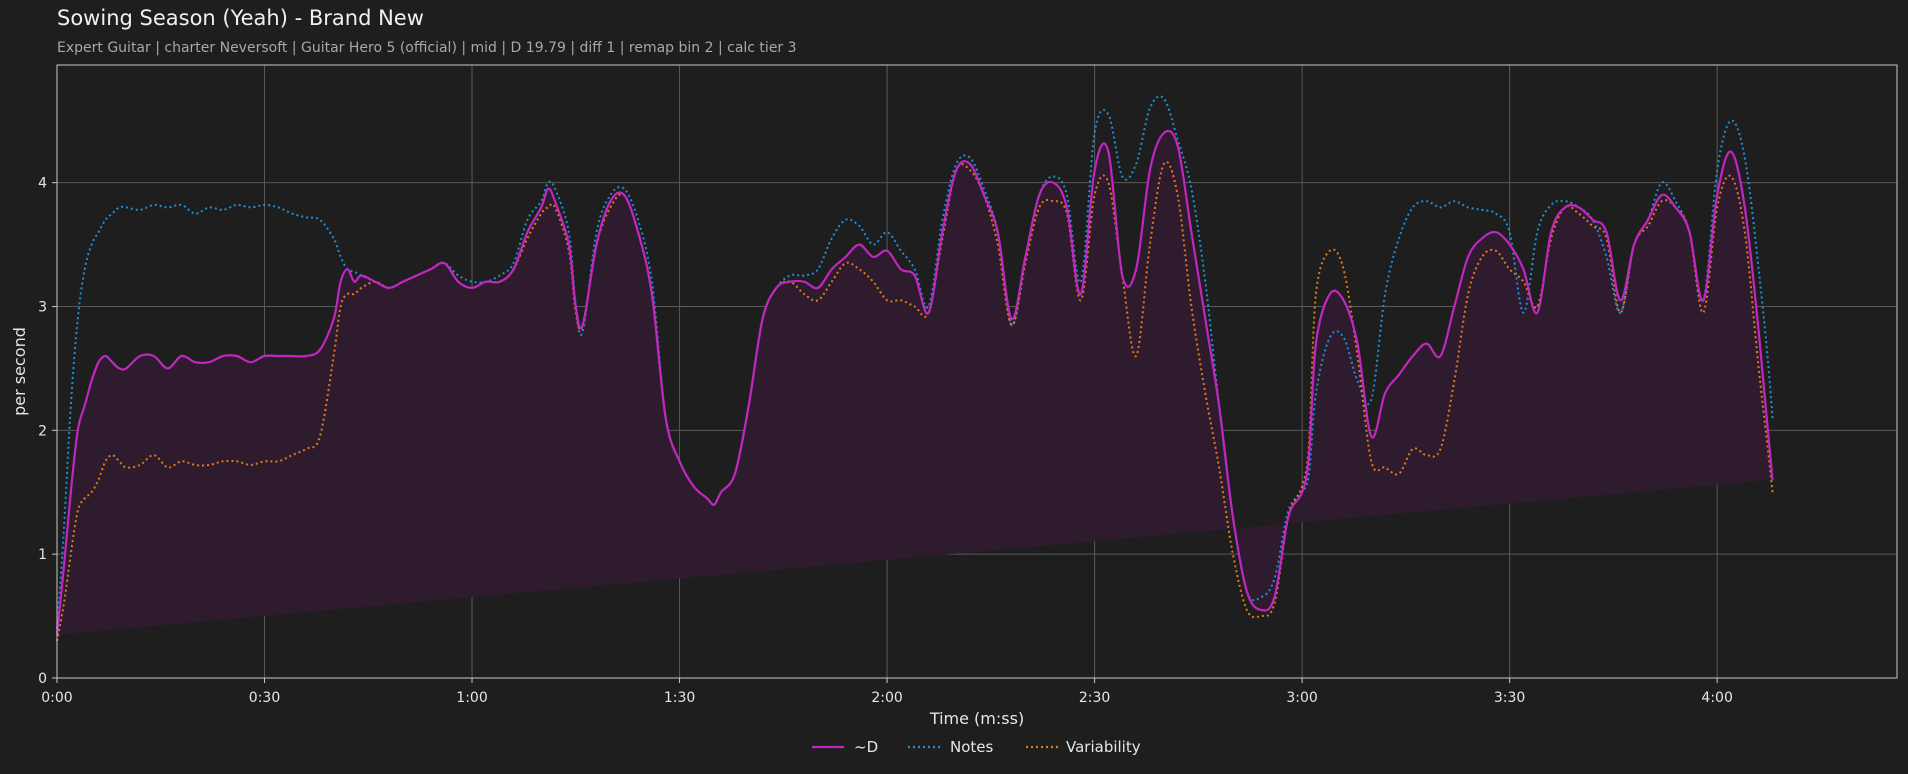  Describe the element at coordinates (1103, 747) in the screenshot. I see `legend-label: Variability` at that location.